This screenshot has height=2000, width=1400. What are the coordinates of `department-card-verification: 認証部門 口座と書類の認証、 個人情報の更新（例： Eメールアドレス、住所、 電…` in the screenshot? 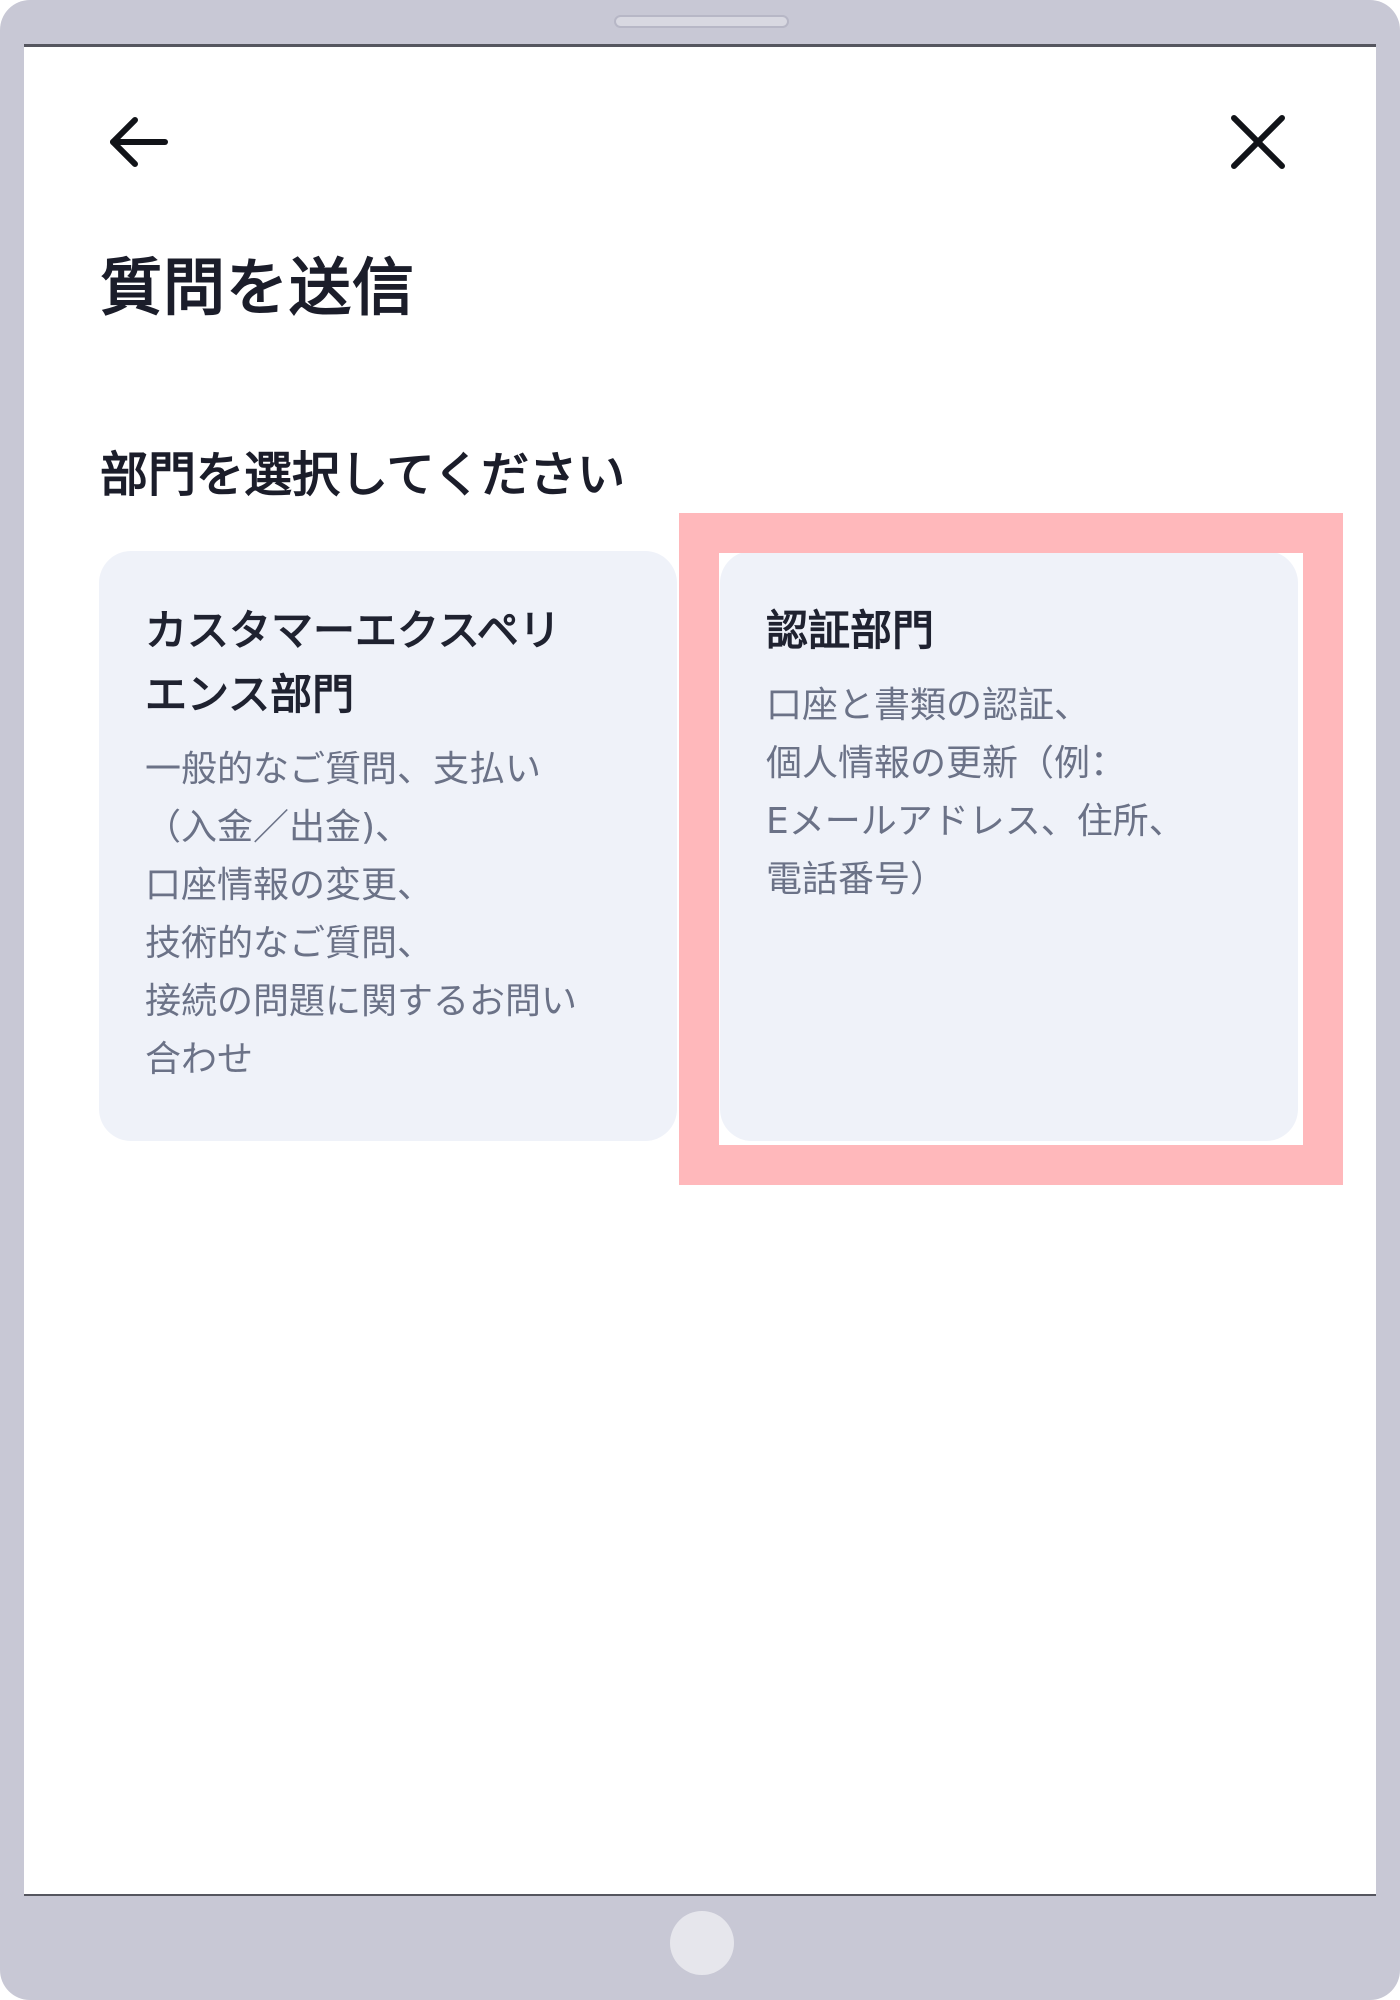 It's located at (1009, 846).